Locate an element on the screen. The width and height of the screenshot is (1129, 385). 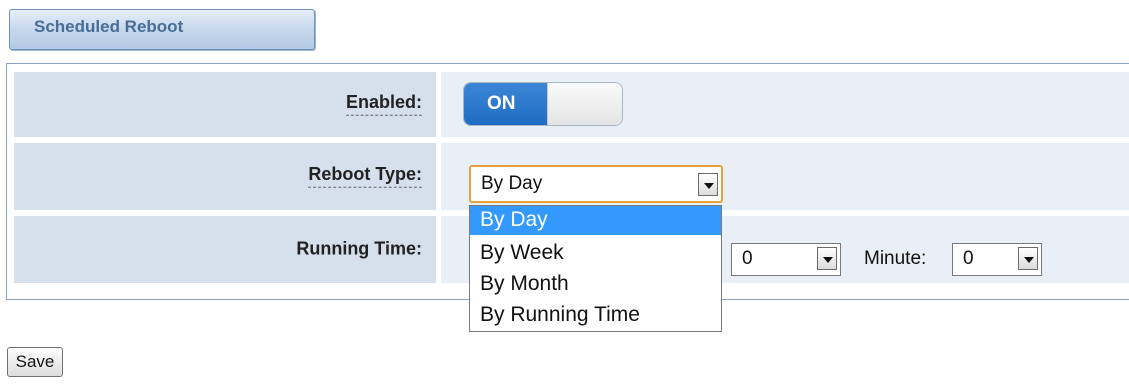
enabled-value-cell: ON is located at coordinates (785, 104).